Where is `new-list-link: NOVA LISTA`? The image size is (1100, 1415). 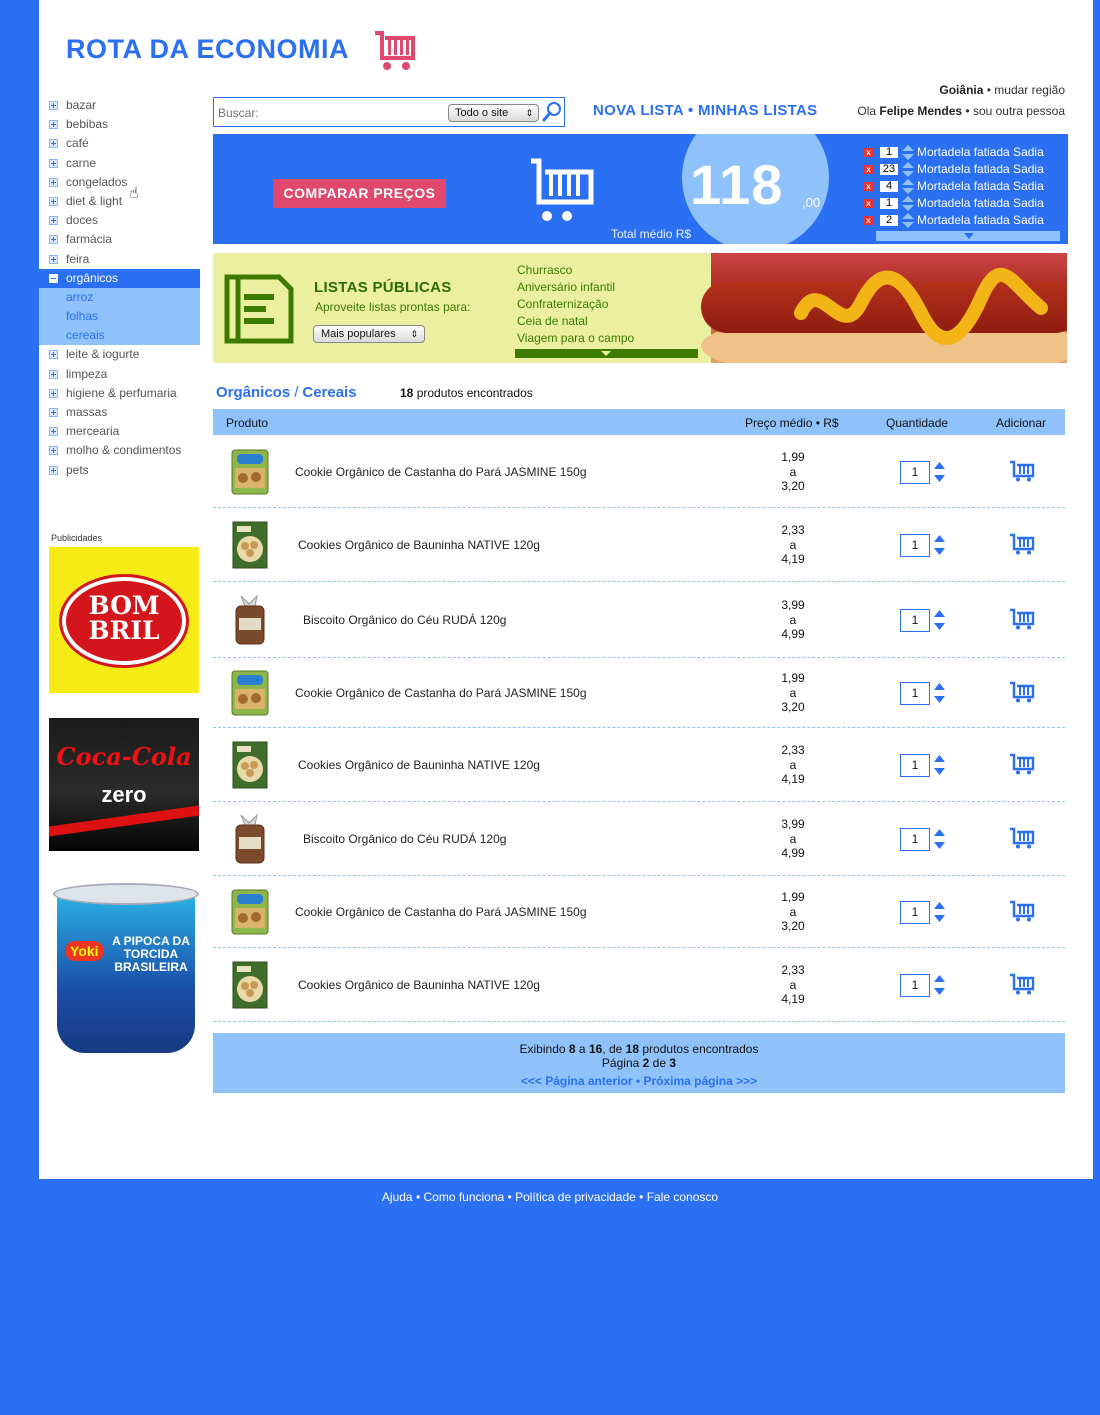 new-list-link: NOVA LISTA is located at coordinates (638, 110).